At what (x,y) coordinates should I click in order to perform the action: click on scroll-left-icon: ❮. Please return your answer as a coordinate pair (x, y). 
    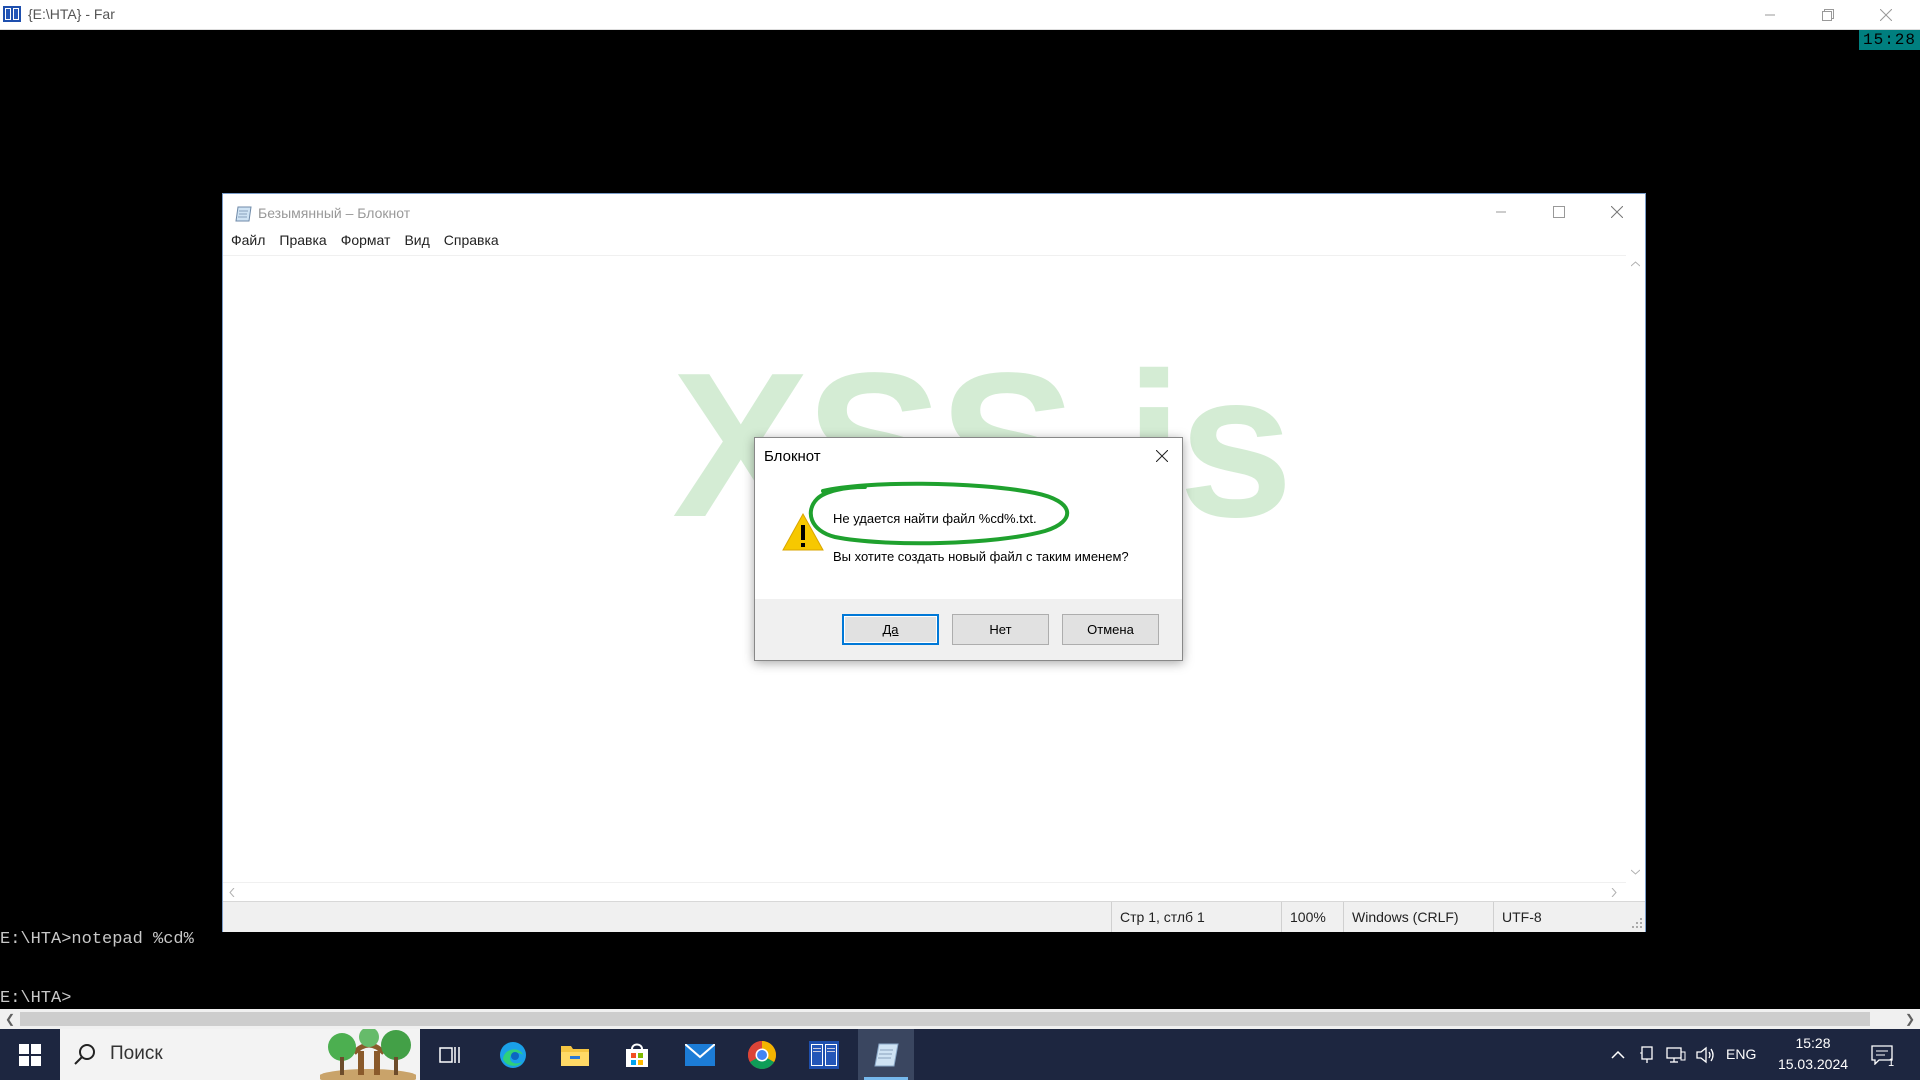
    Looking at the image, I should click on (10, 1019).